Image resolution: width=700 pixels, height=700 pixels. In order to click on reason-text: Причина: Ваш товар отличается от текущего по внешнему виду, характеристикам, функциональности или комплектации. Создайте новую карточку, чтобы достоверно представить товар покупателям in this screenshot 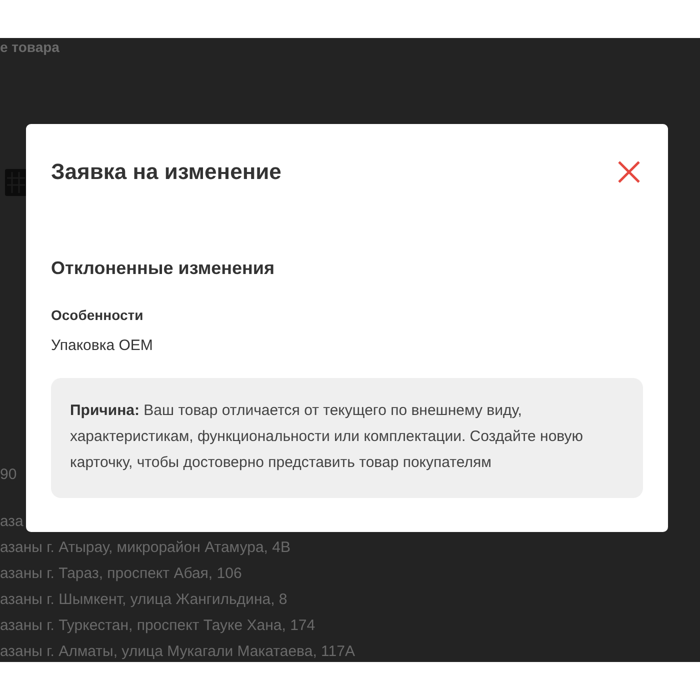, I will do `click(347, 438)`.